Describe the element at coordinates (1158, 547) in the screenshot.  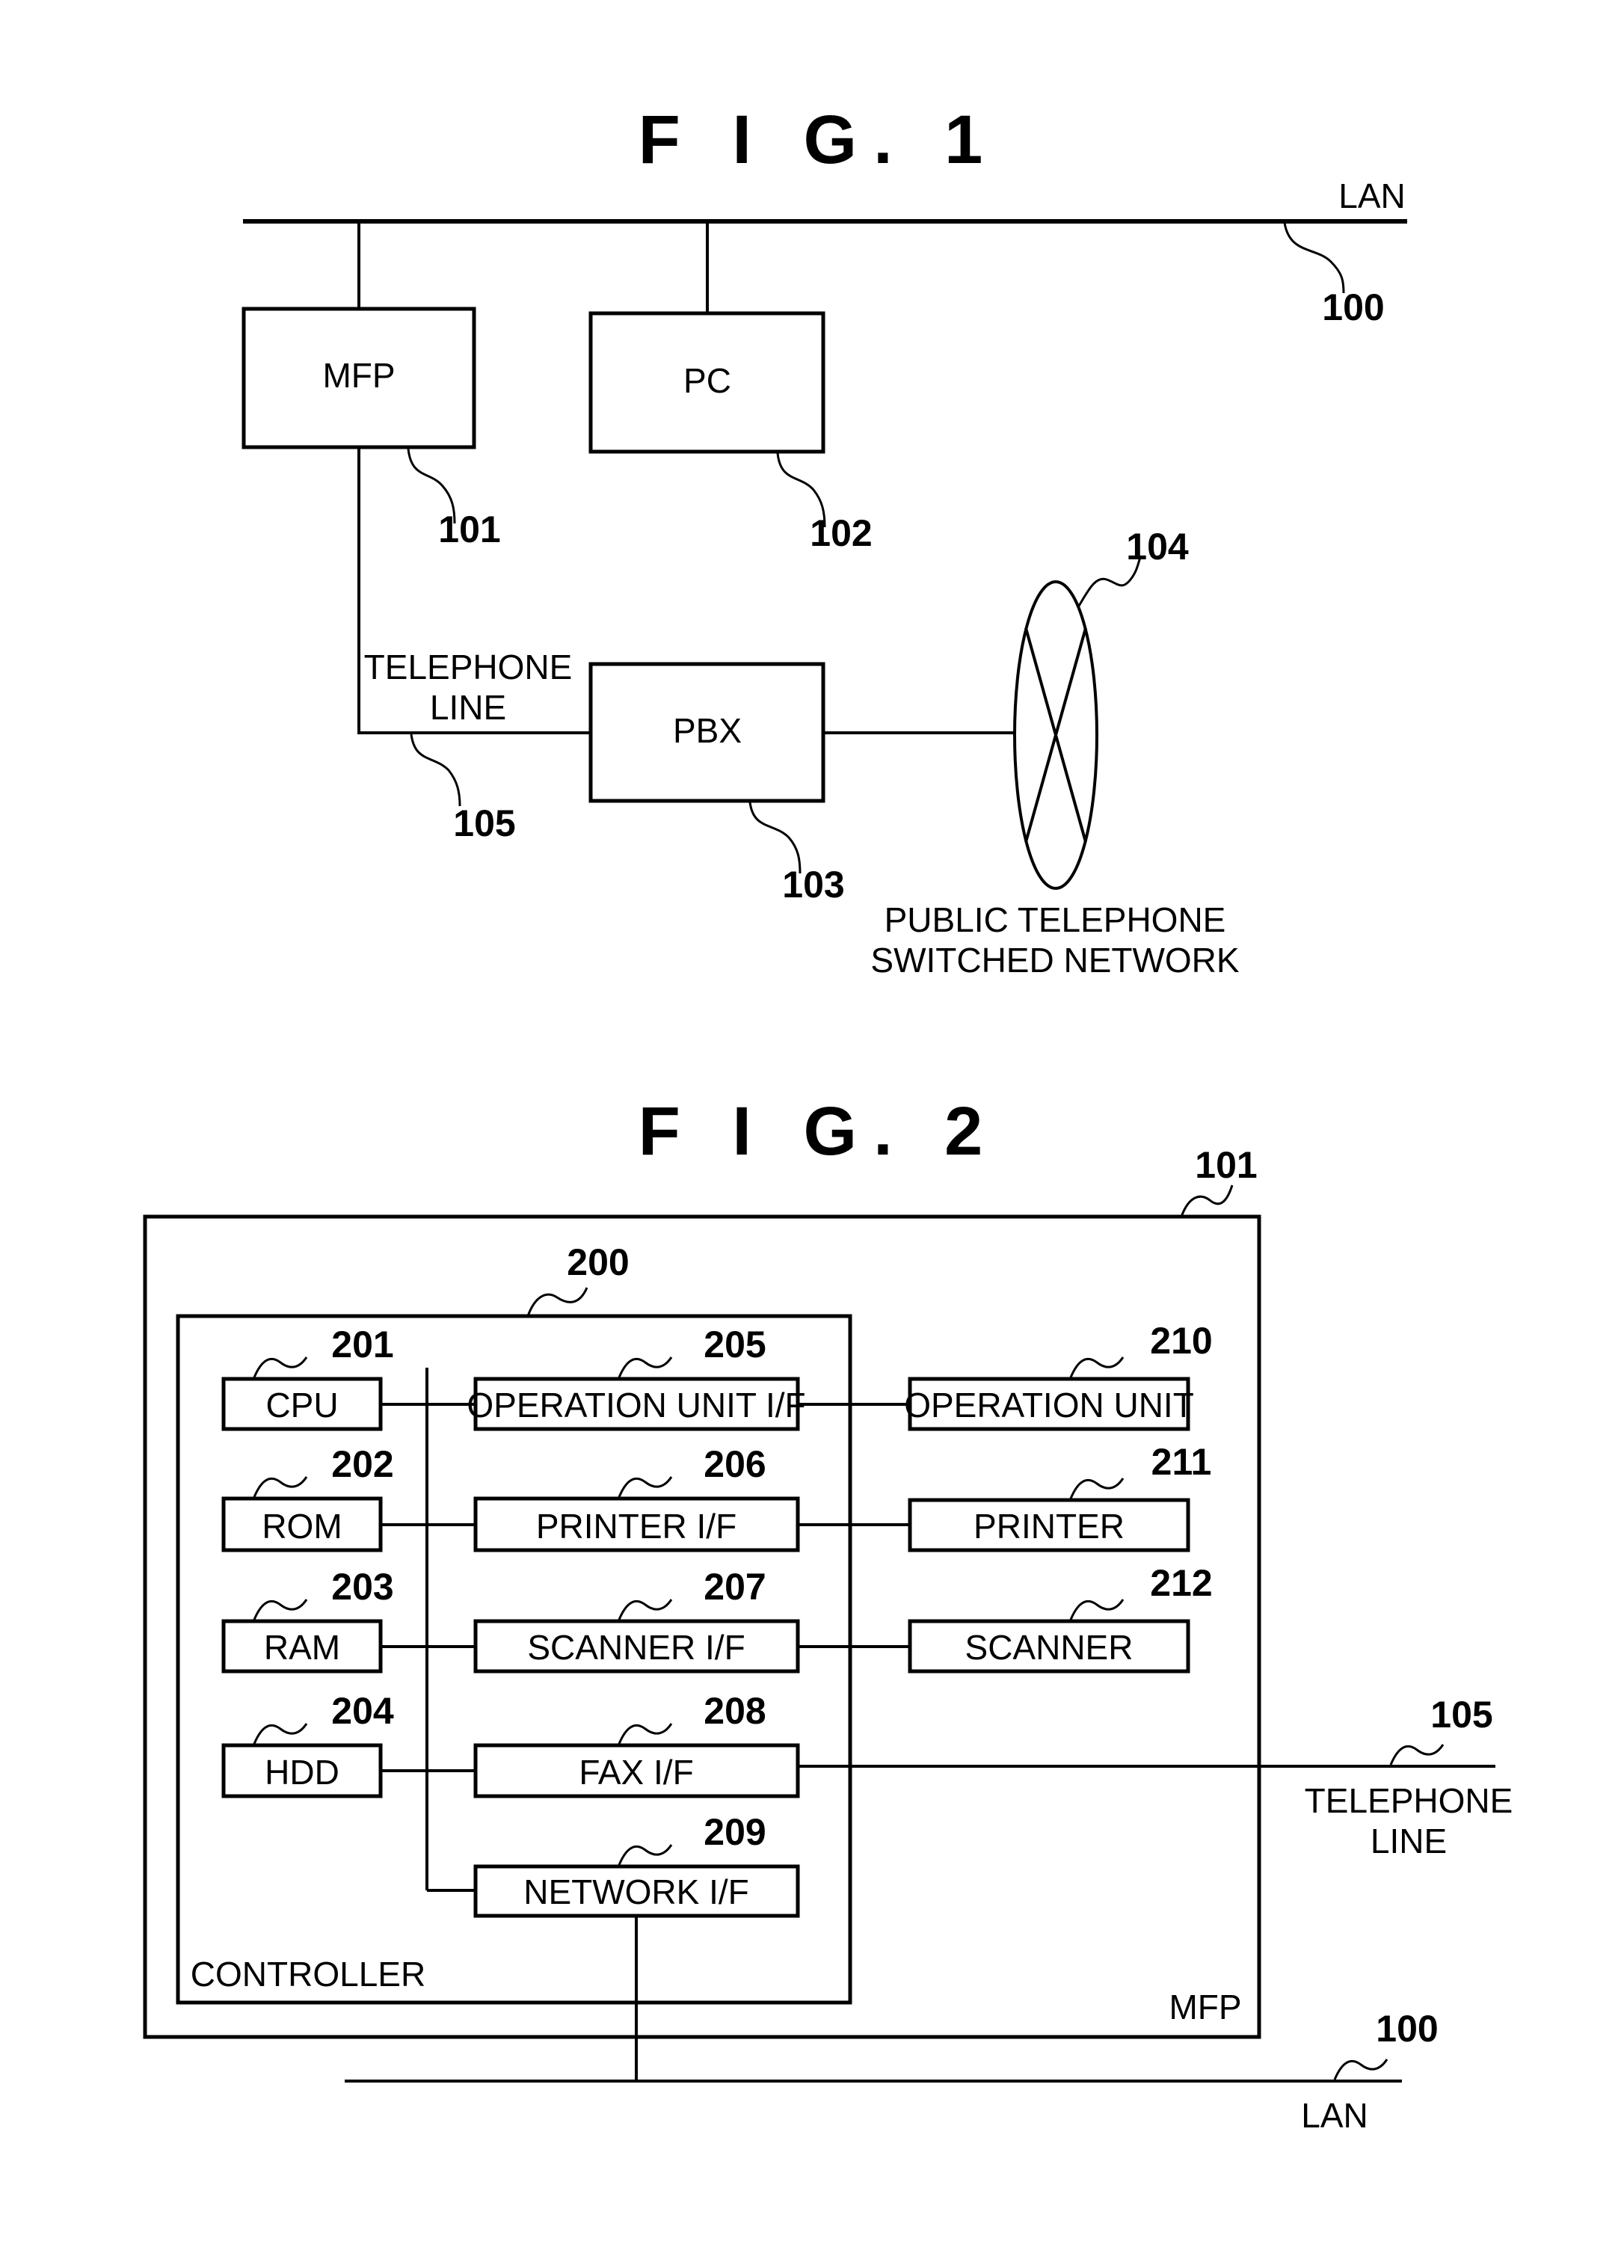
I see `fig1-pstn-ref: 104` at that location.